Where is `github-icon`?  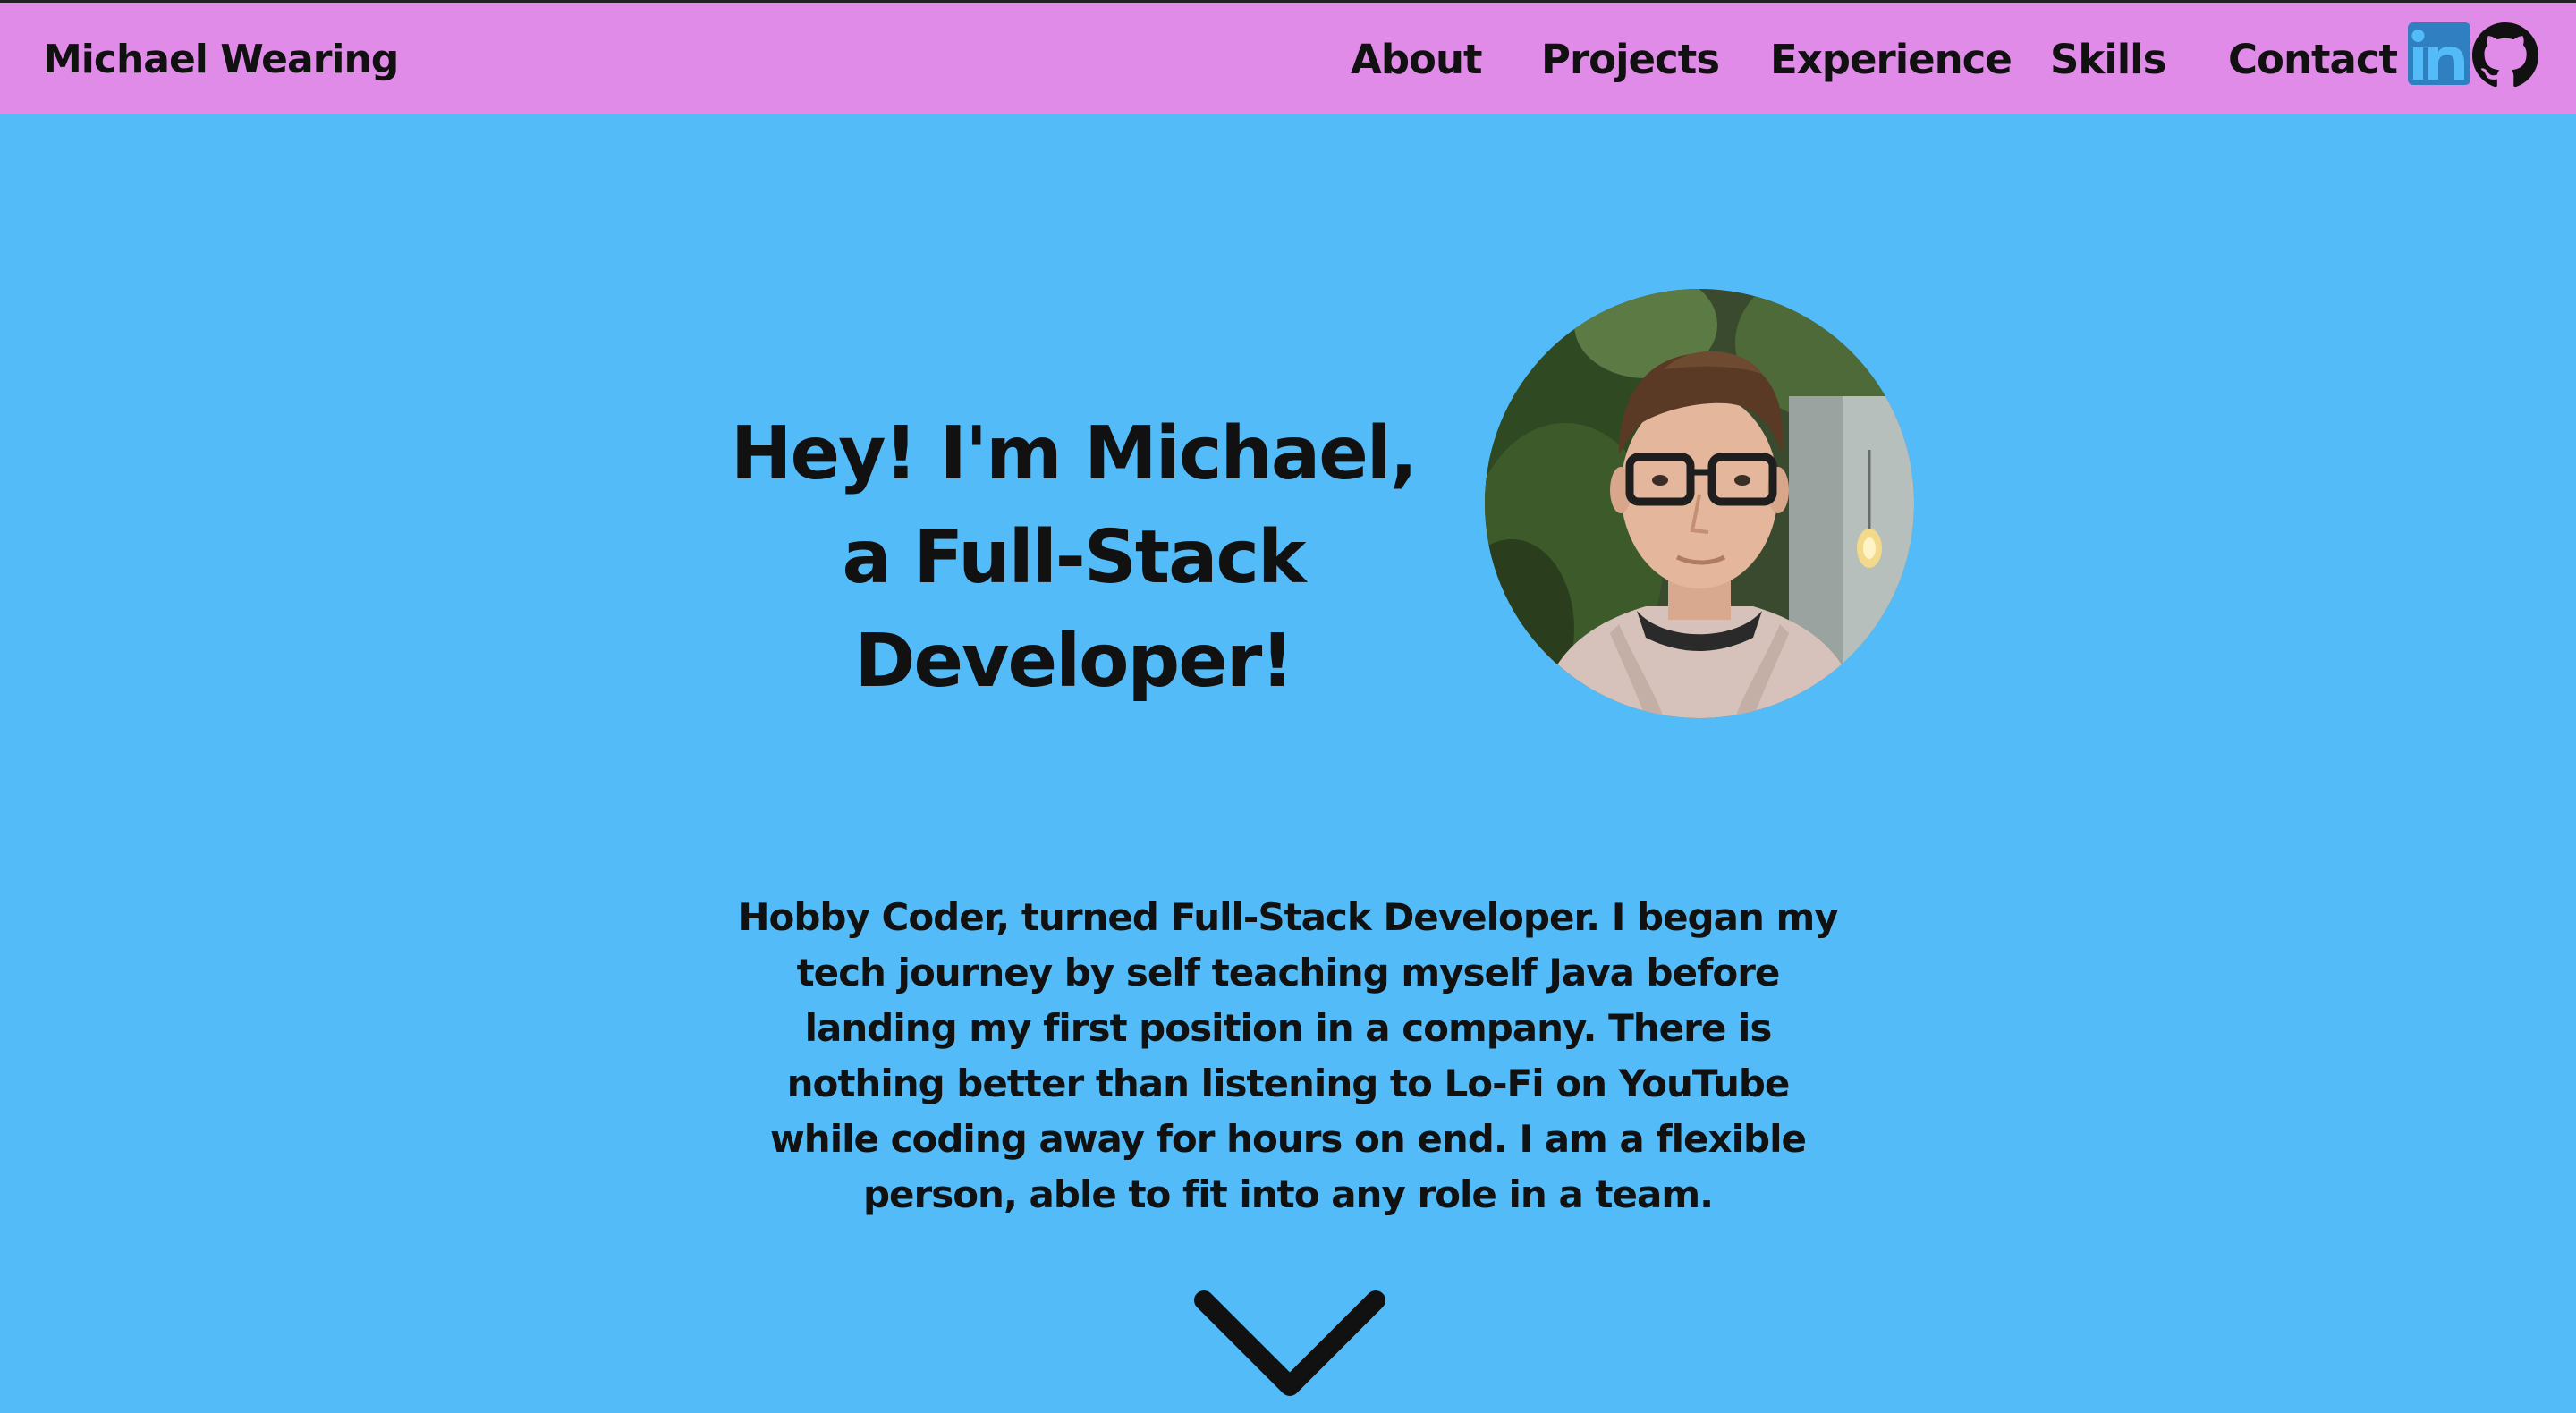
github-icon is located at coordinates (2505, 55).